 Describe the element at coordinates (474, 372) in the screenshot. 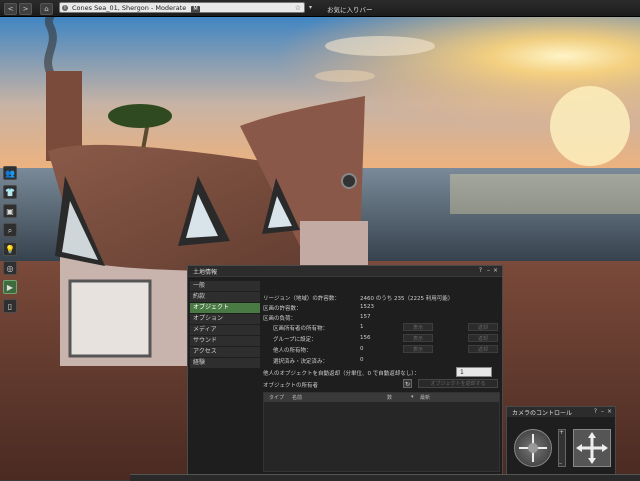

I see `autoreturn-input: 1` at that location.